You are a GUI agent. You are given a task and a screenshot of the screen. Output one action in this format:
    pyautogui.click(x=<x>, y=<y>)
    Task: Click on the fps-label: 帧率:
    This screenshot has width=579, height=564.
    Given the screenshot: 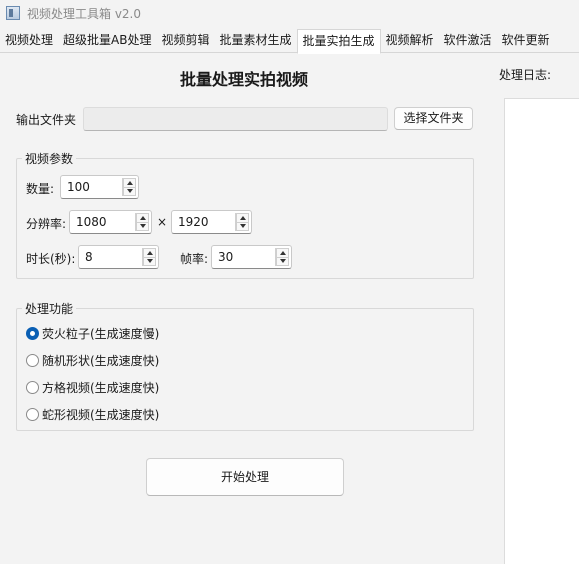 What is the action you would take?
    pyautogui.click(x=194, y=259)
    